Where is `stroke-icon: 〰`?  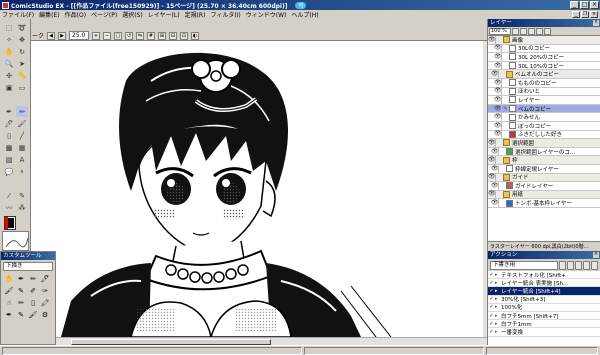 stroke-icon: 〰 is located at coordinates (9, 207).